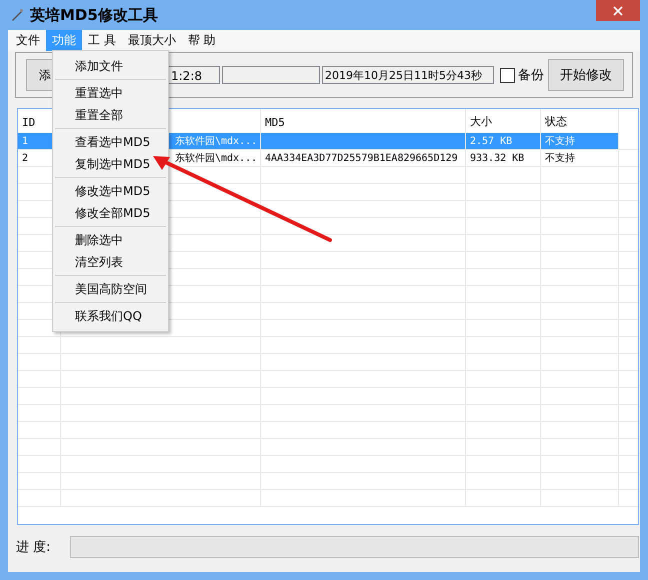  I want to click on table-cell: 4AA334EA3D77D25579B1EA829665D129, so click(363, 158).